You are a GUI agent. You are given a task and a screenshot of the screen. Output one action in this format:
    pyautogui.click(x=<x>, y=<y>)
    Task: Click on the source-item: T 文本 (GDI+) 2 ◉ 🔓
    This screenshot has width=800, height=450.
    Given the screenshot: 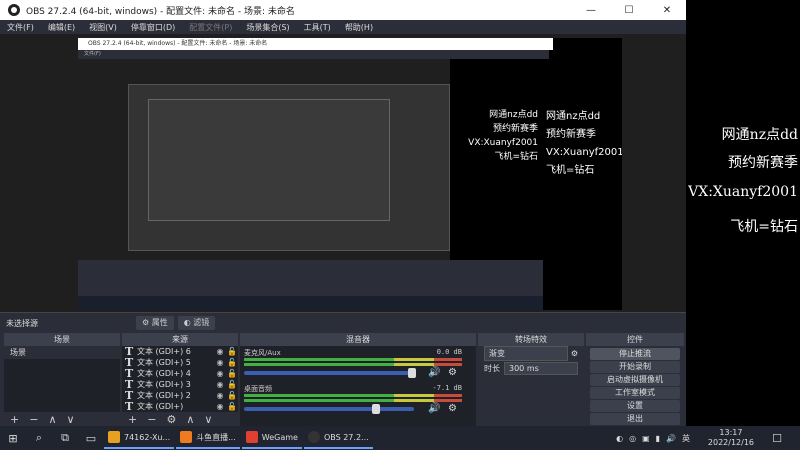 What is the action you would take?
    pyautogui.click(x=180, y=395)
    